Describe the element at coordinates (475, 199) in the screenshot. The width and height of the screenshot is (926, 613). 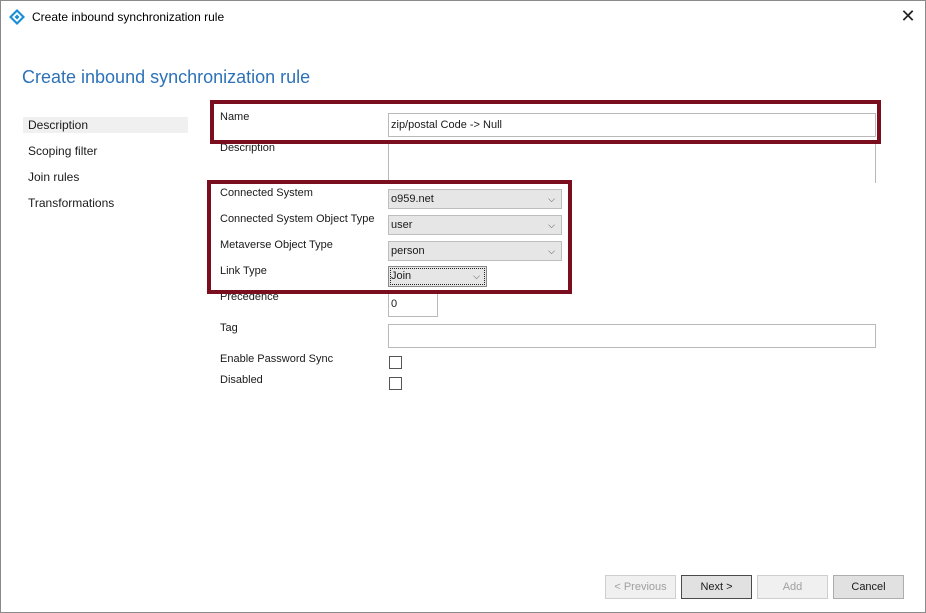
I see `connected-system-dropdown: o959.net ⌵` at that location.